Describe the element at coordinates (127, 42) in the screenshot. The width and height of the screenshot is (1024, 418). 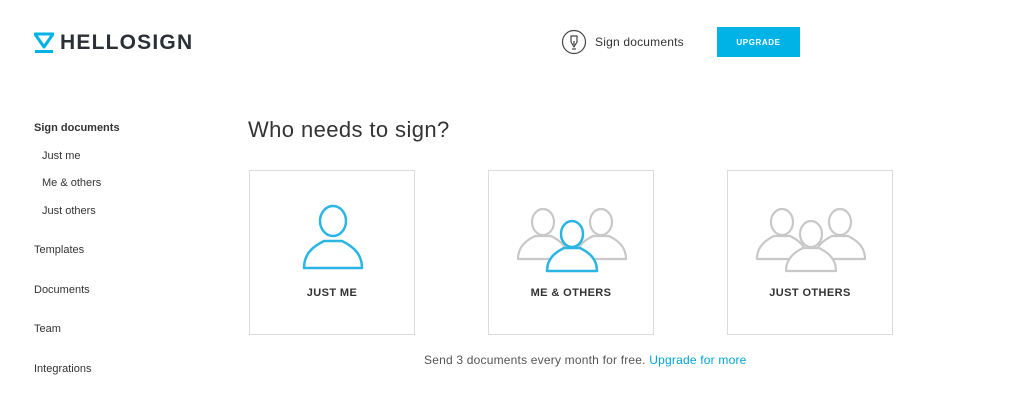
I see `logo-text: HELLOSIGN` at that location.